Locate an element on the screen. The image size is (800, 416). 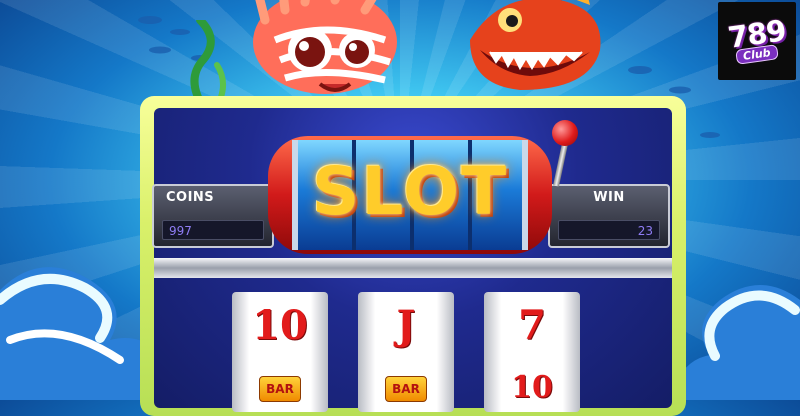
lever-knob-icon is located at coordinates (565, 133).